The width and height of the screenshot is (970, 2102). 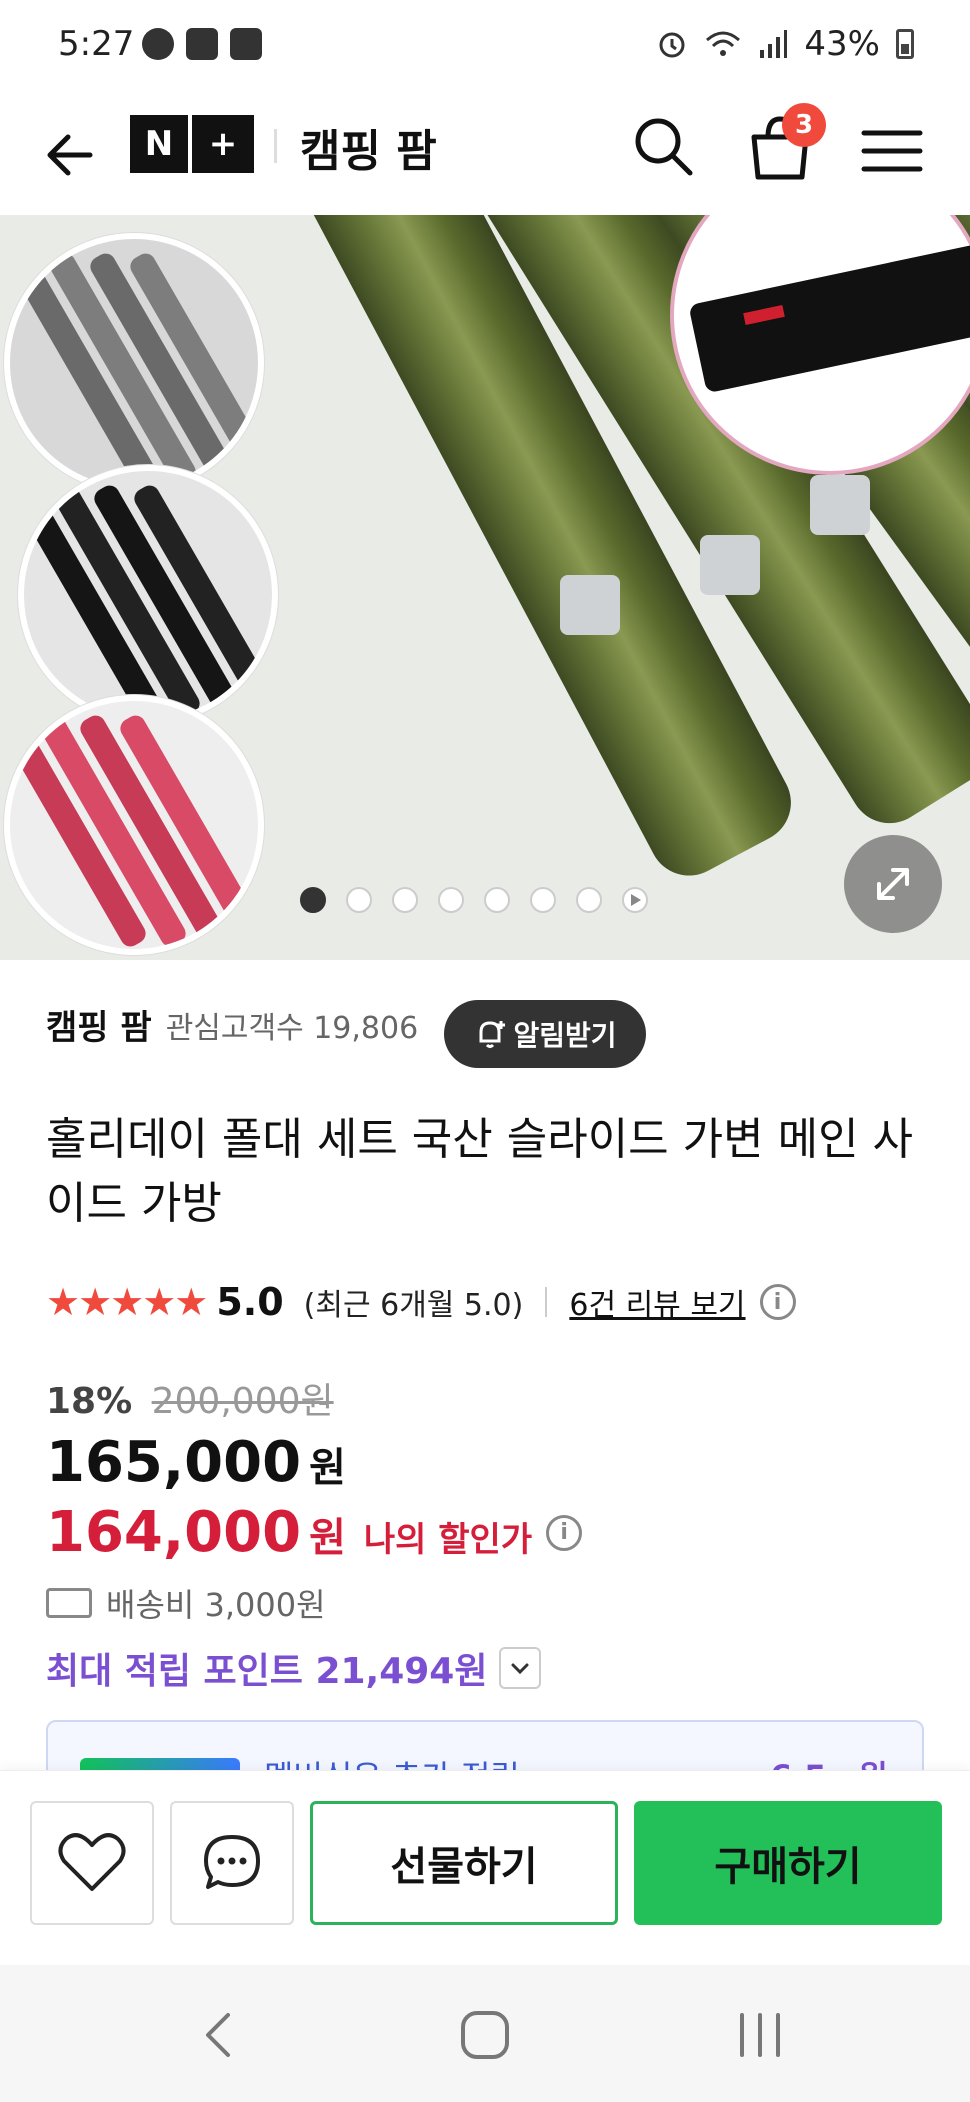 I want to click on hamburger-menu-icon, so click(x=892, y=151).